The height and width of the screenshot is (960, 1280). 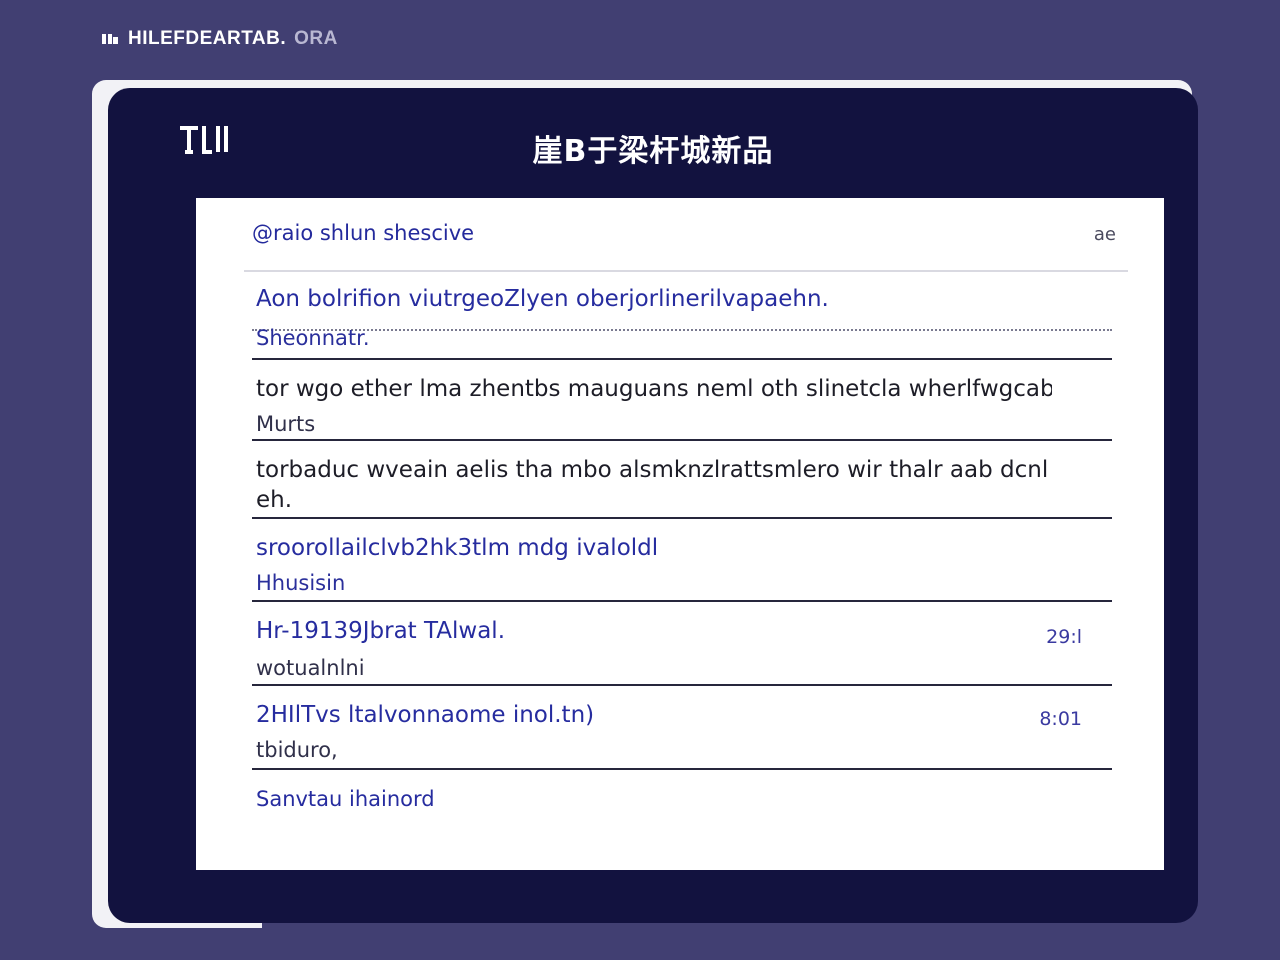 I want to click on logo-icon, so click(x=110, y=39).